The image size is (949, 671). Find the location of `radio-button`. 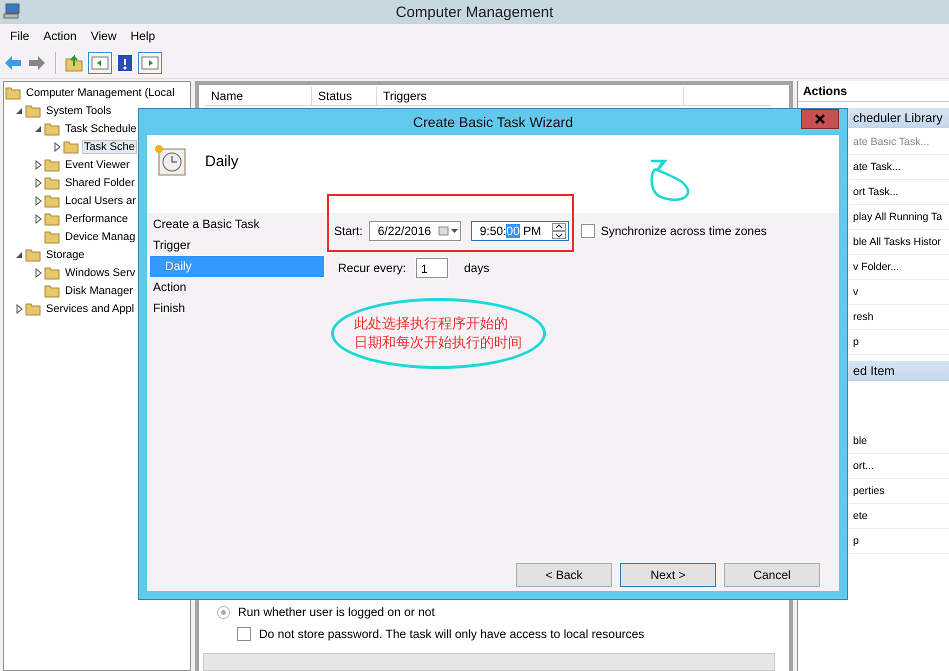

radio-button is located at coordinates (223, 612).